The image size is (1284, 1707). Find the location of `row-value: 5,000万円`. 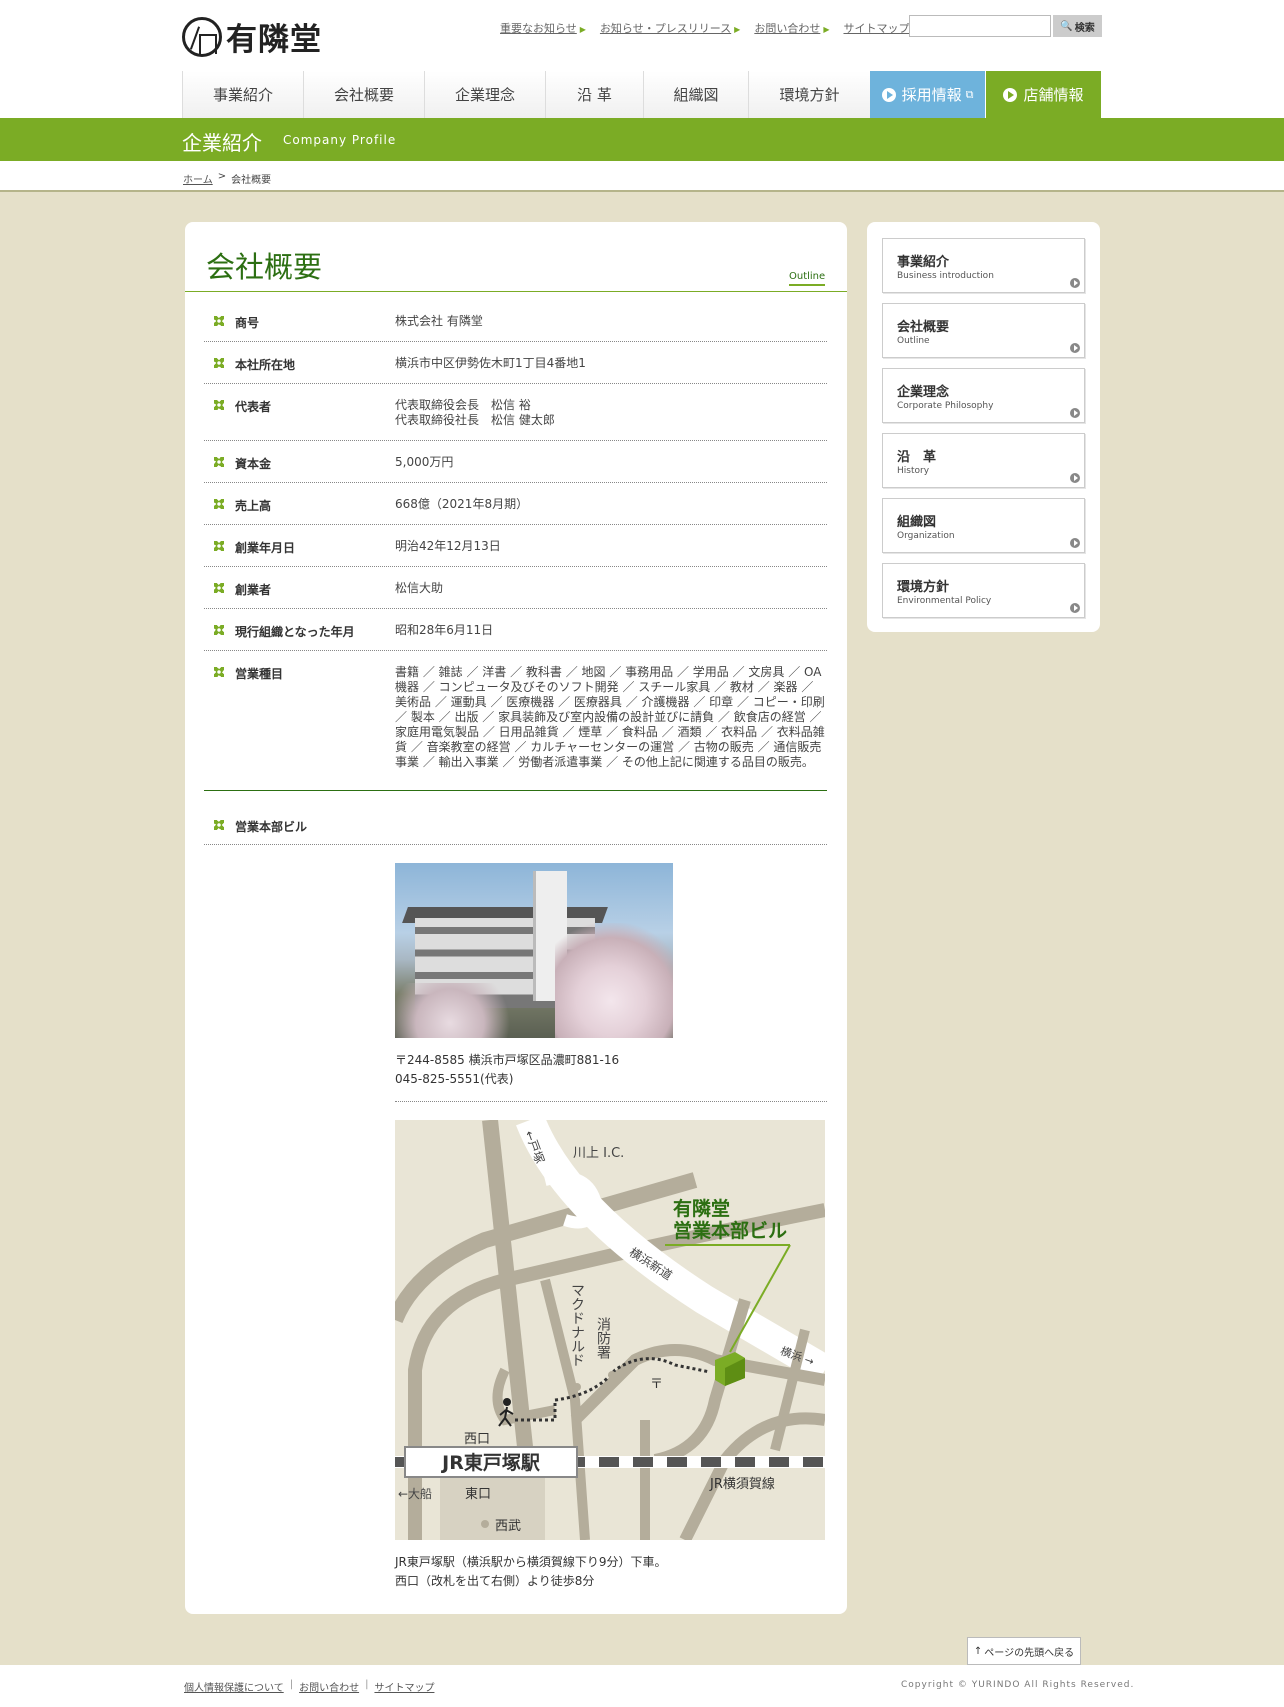

row-value: 5,000万円 is located at coordinates (424, 462).